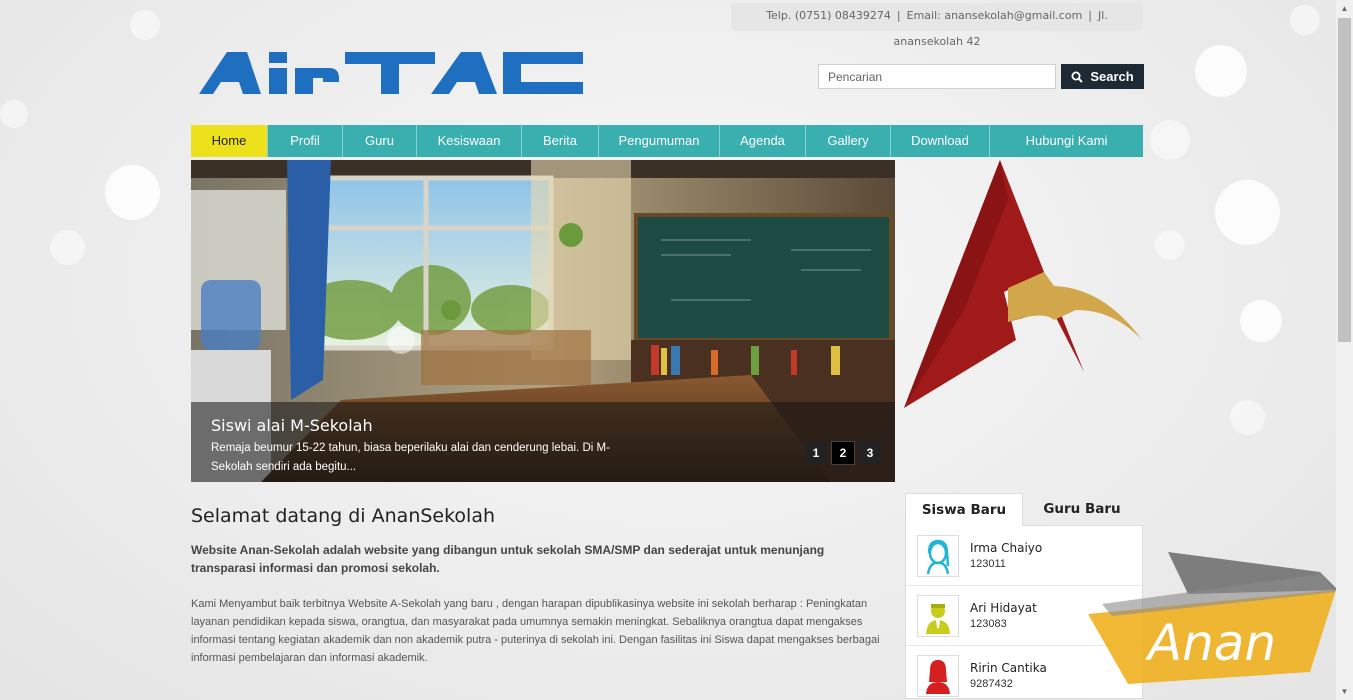 The image size is (1353, 700). What do you see at coordinates (1210, 643) in the screenshot?
I see `watermark-text: Anan` at bounding box center [1210, 643].